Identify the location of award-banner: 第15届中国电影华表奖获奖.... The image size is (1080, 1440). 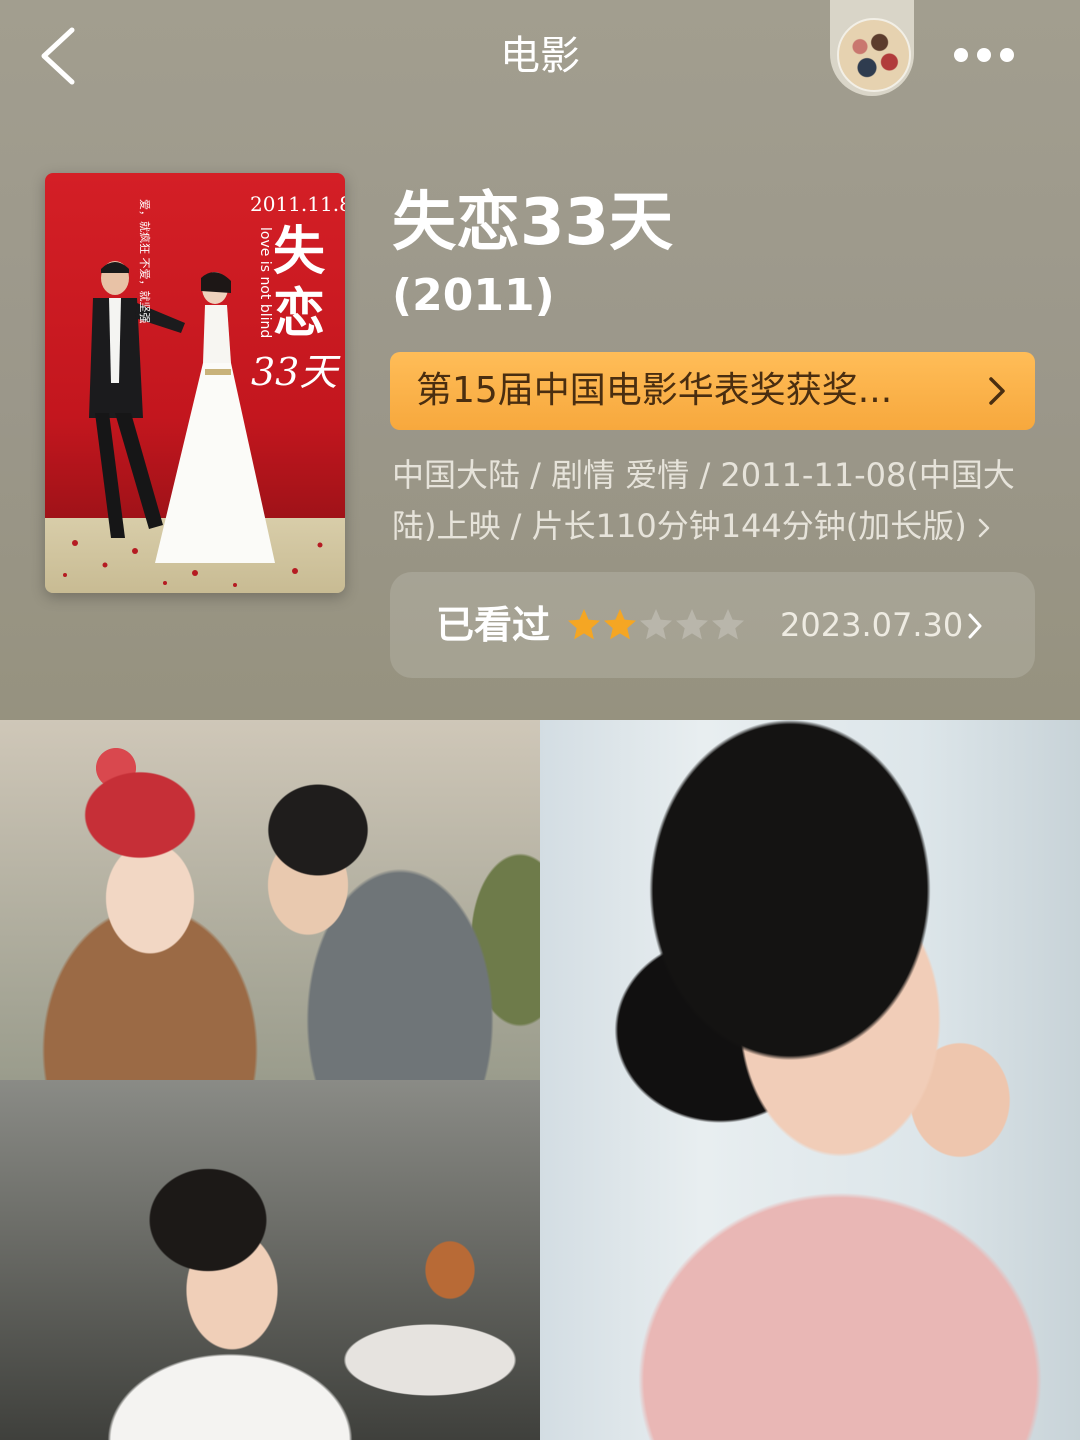
(712, 391).